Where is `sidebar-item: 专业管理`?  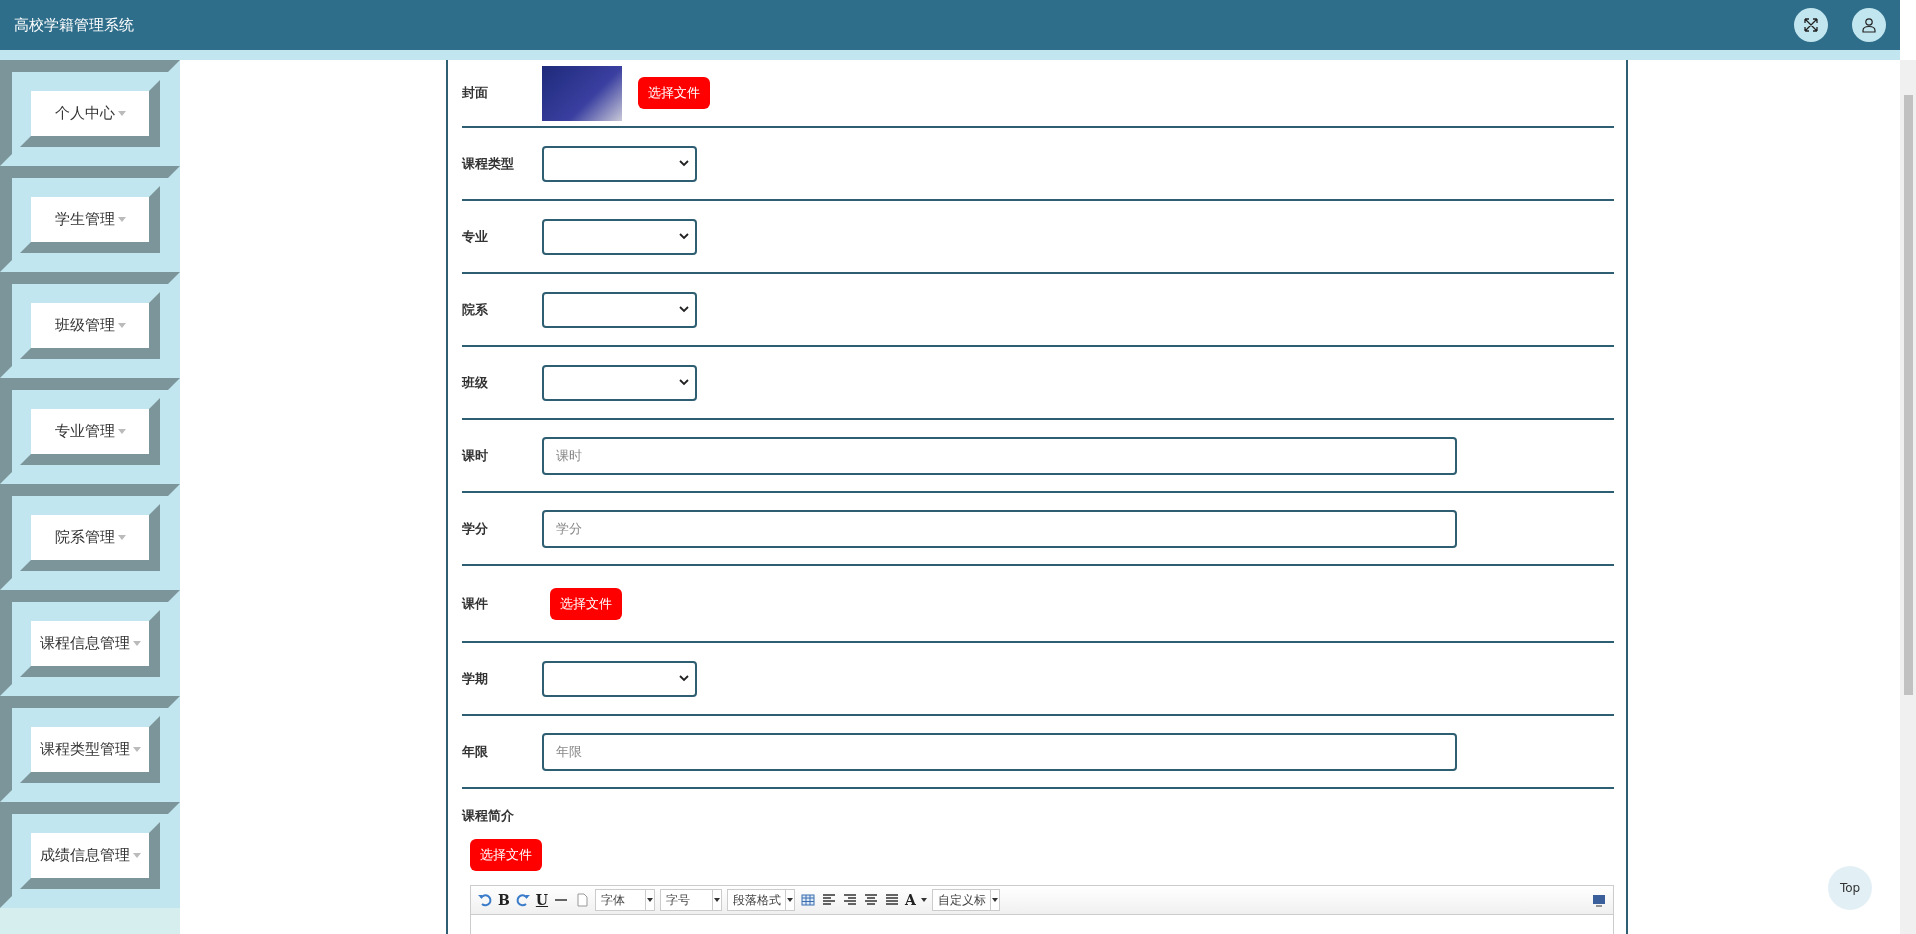
sidebar-item: 专业管理 is located at coordinates (90, 431).